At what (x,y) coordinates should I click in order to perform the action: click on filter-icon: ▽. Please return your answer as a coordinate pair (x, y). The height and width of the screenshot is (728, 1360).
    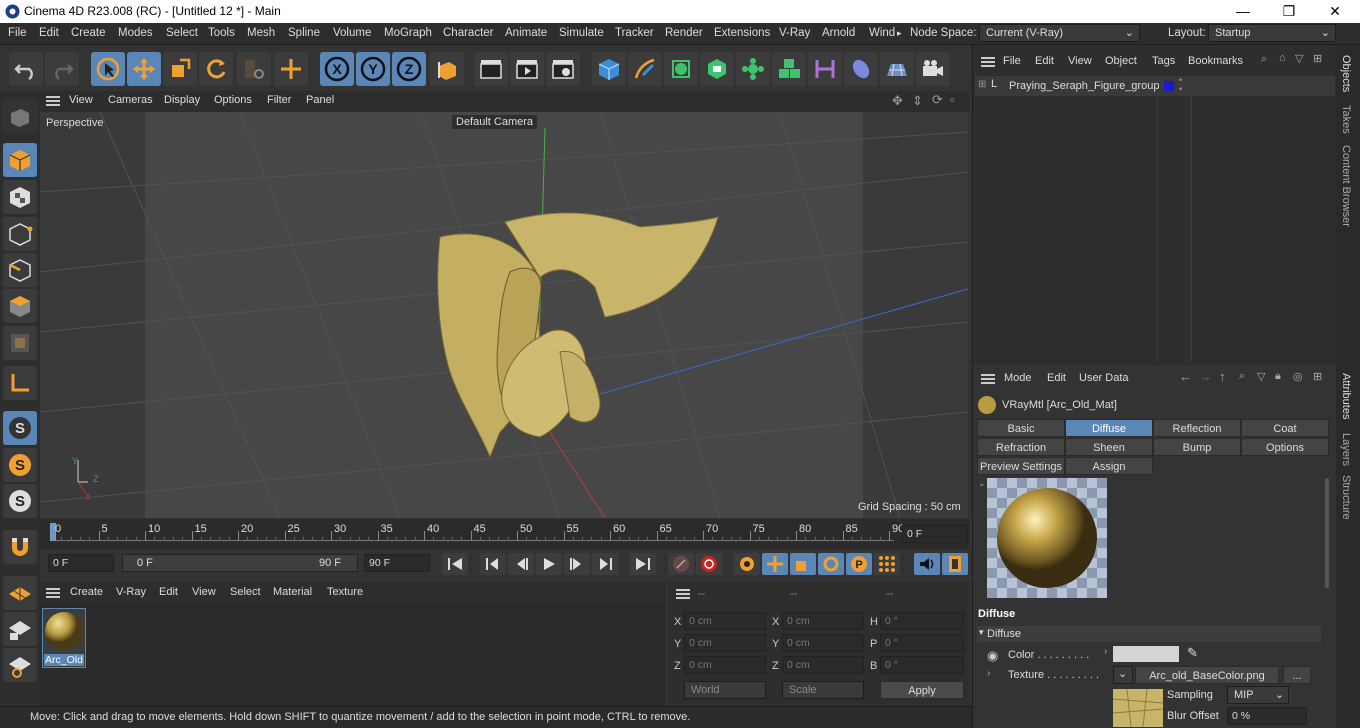
    Looking at the image, I should click on (1261, 376).